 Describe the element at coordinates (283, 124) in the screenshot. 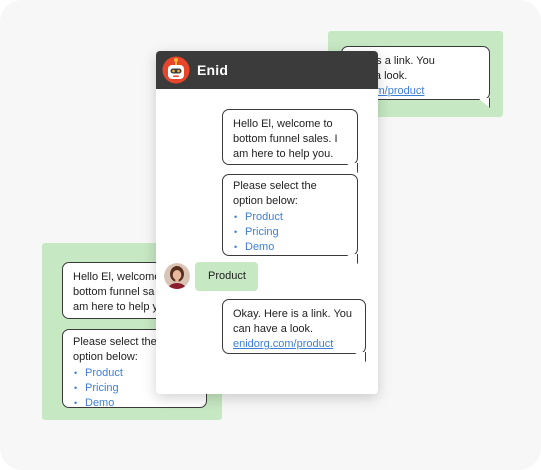

I see `welcome-line-1: Hello El, welcome to` at that location.